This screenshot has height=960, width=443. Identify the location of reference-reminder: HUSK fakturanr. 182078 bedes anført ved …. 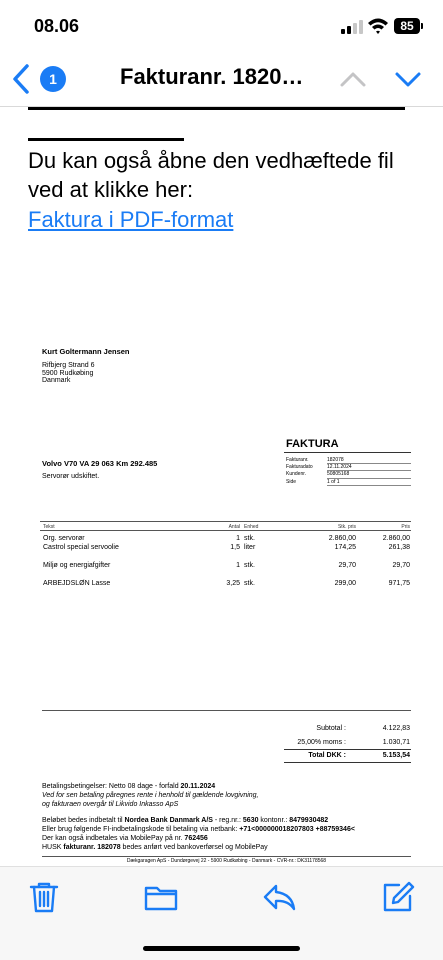
(155, 848).